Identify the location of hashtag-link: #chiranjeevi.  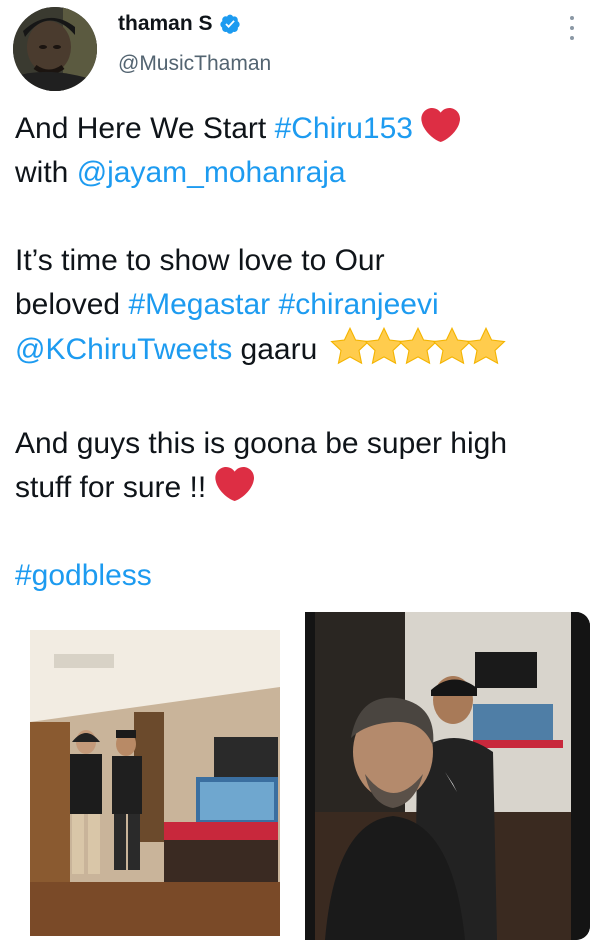
(359, 304).